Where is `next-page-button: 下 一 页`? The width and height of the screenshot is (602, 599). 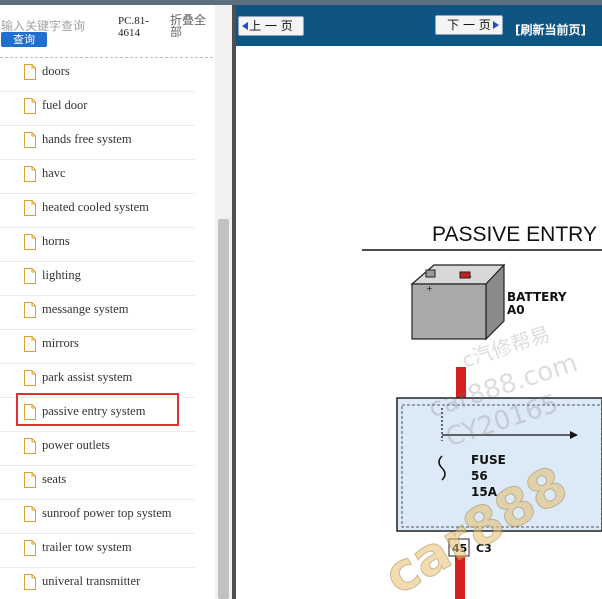 next-page-button: 下 一 页 is located at coordinates (469, 25).